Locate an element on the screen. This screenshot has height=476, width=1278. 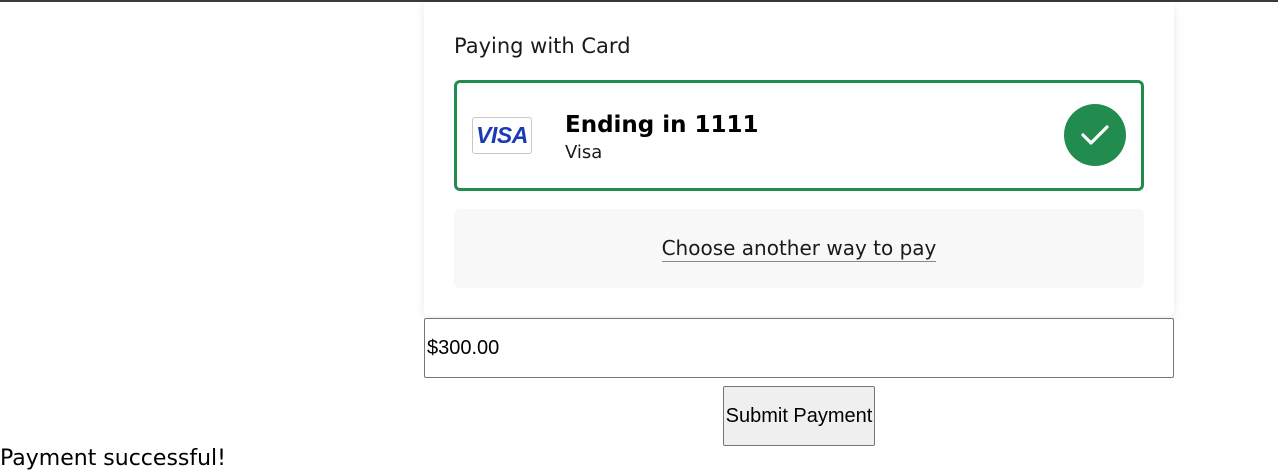
visa-logo-icon: VISA is located at coordinates (502, 135).